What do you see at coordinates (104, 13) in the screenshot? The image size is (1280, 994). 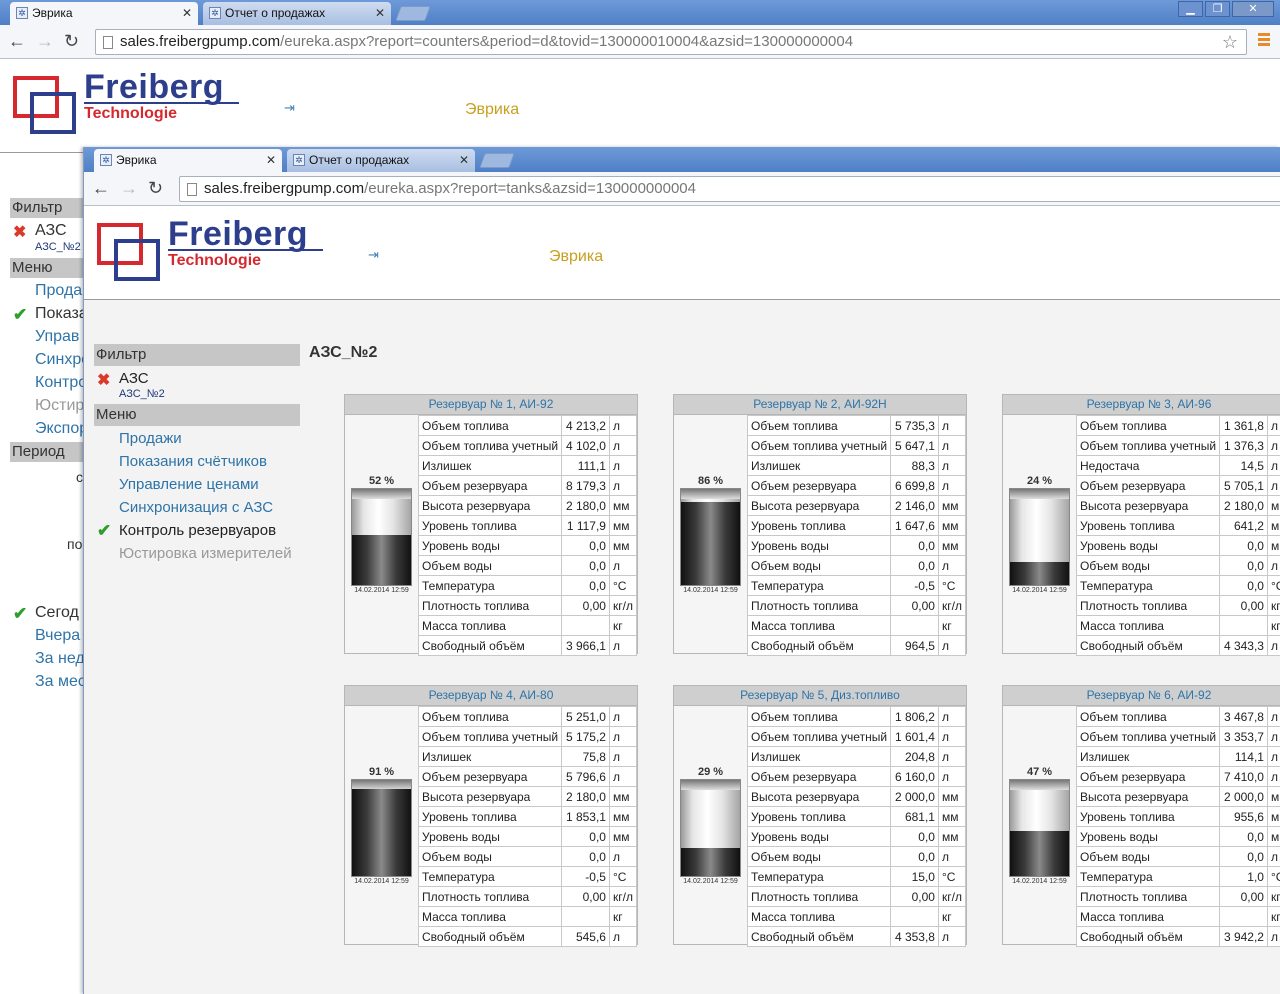 I see `back-tab-eureka: ✲ Эврика ✕` at bounding box center [104, 13].